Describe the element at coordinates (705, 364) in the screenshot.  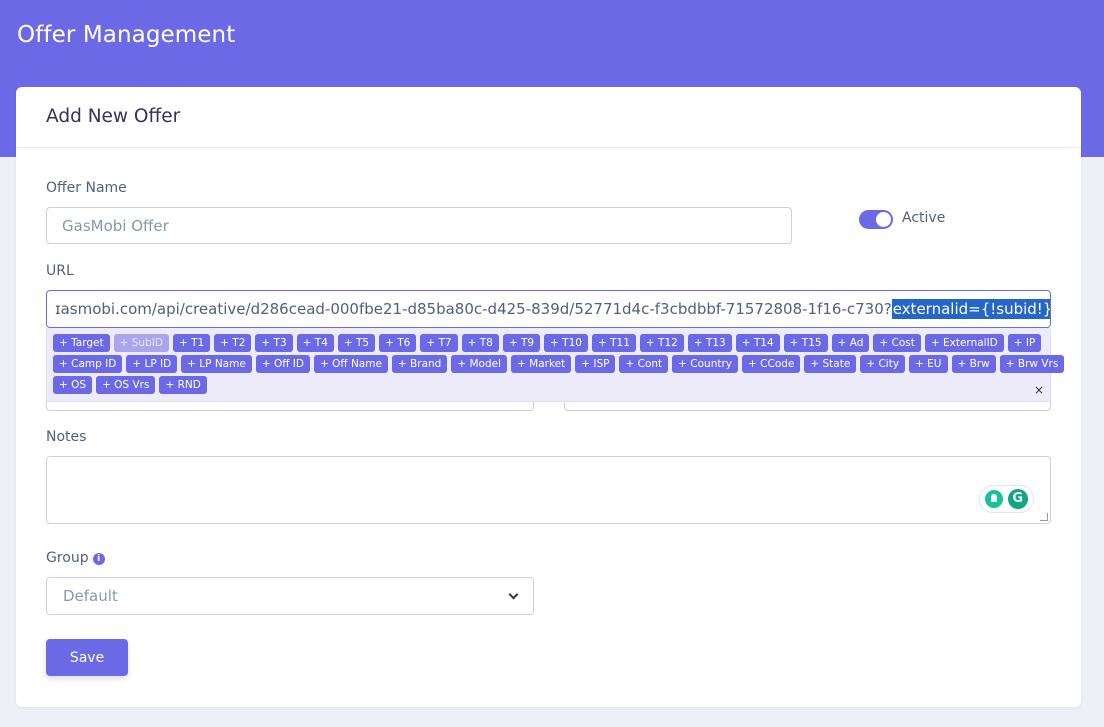
I see `token-button: + Country` at that location.